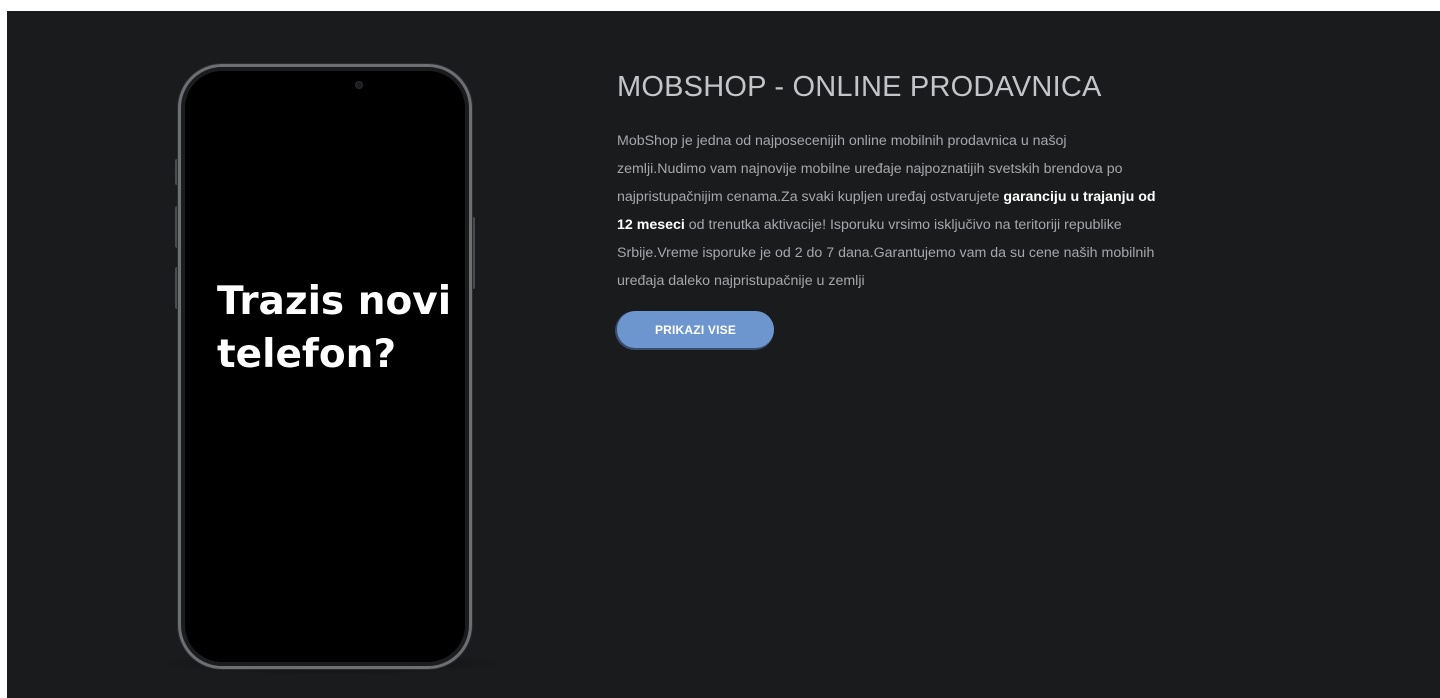 The width and height of the screenshot is (1440, 698). Describe the element at coordinates (334, 301) in the screenshot. I see `phone-screen-text-line1: Trazis novi` at that location.